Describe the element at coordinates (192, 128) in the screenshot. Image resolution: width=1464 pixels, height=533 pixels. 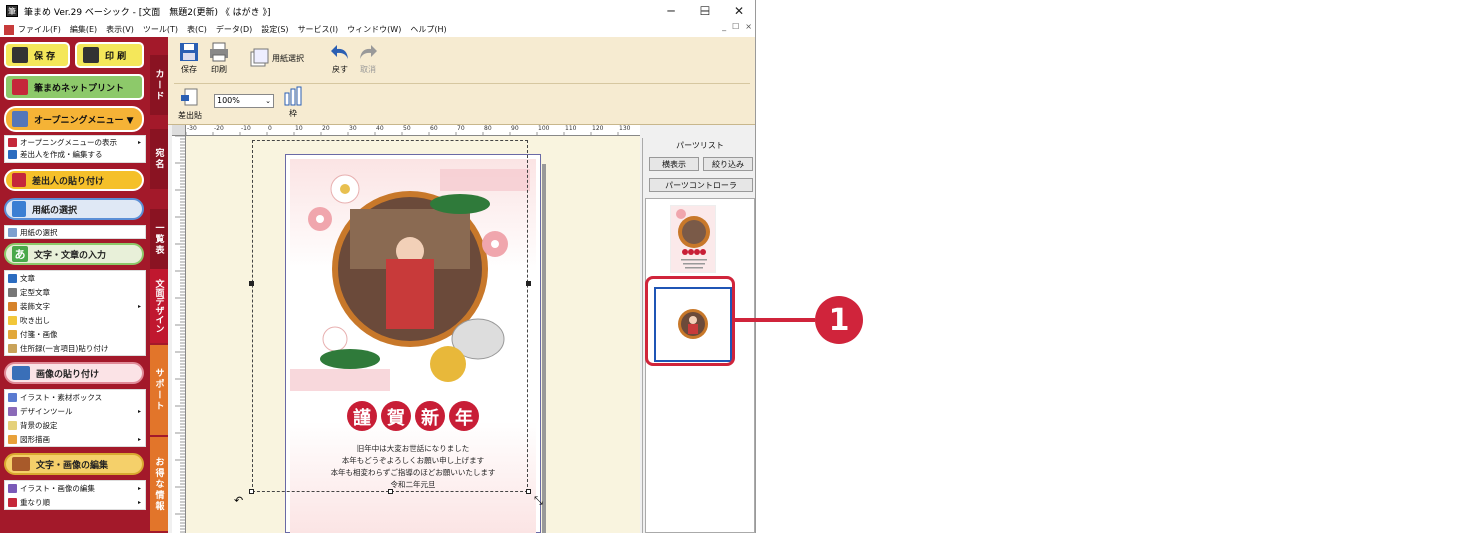
I see `ruler-label: -30` at that location.